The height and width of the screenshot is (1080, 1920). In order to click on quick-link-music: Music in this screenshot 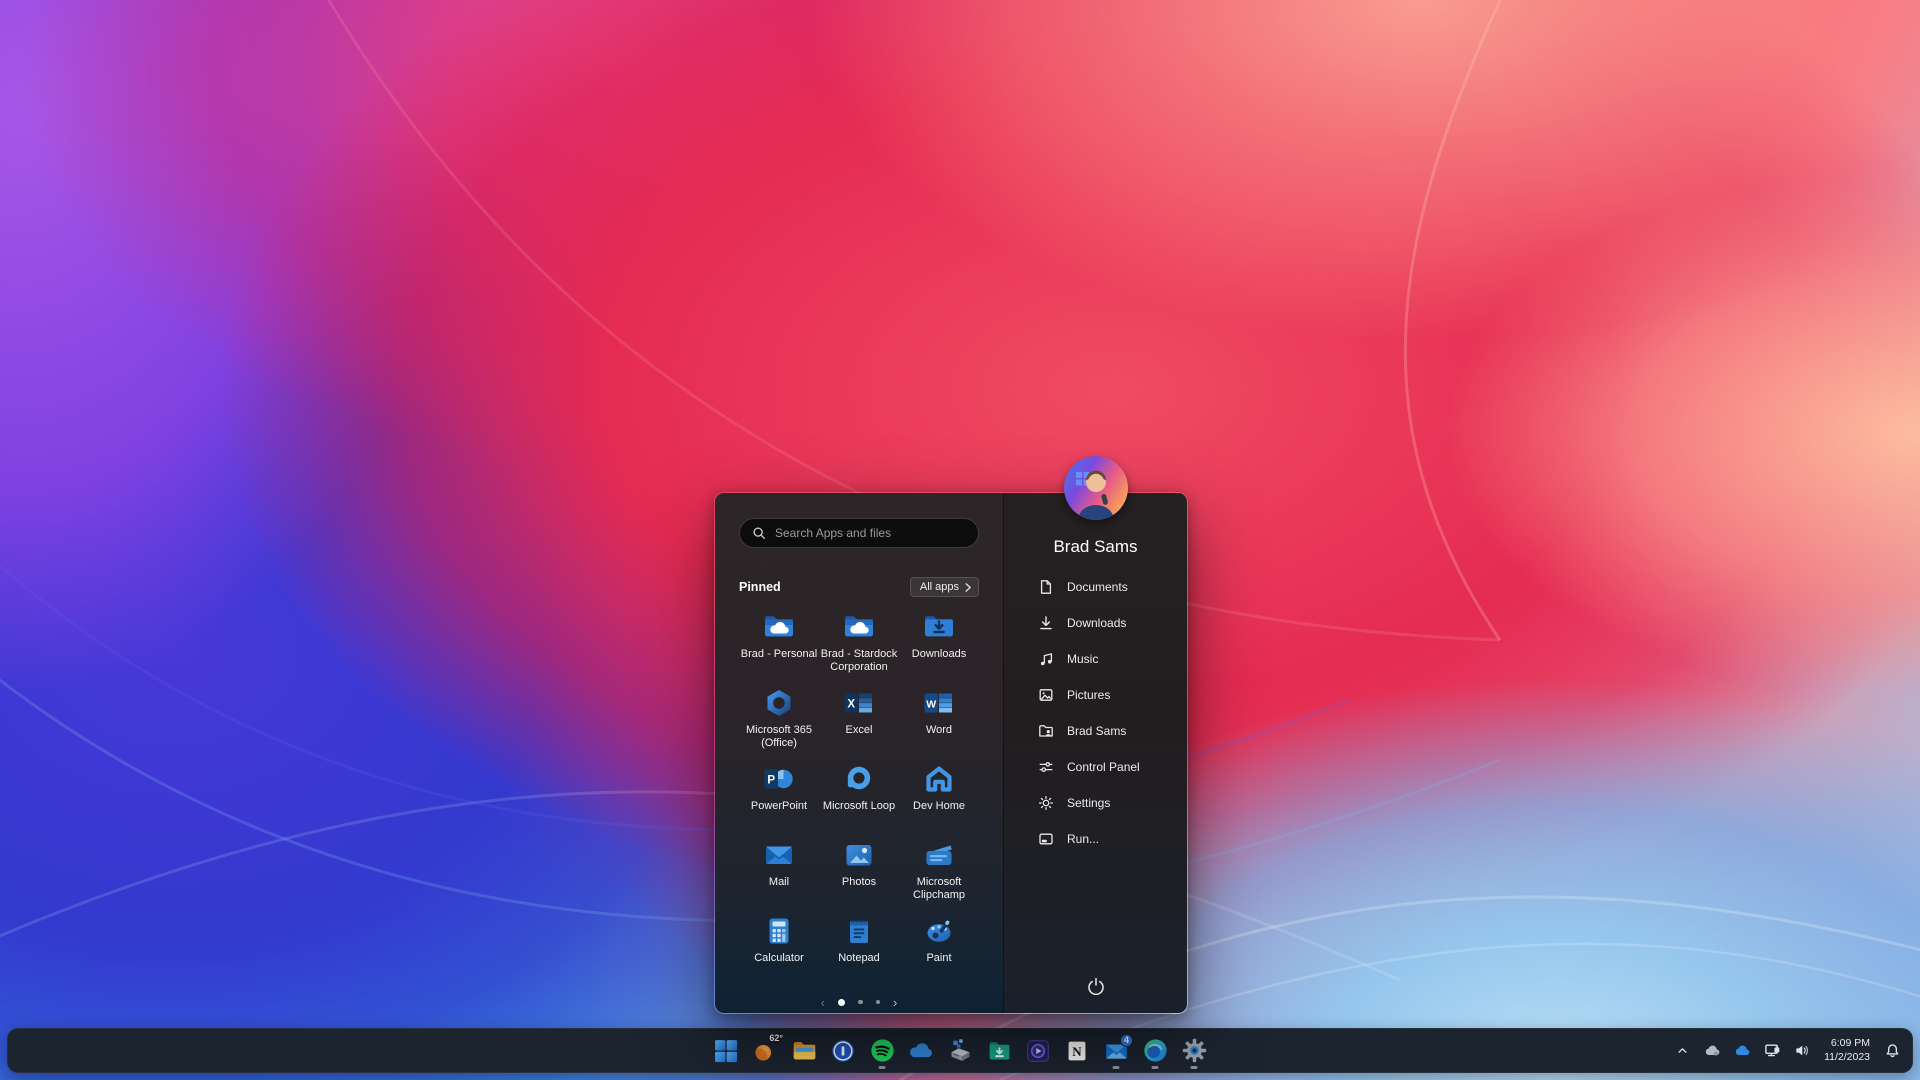, I will do `click(1095, 659)`.